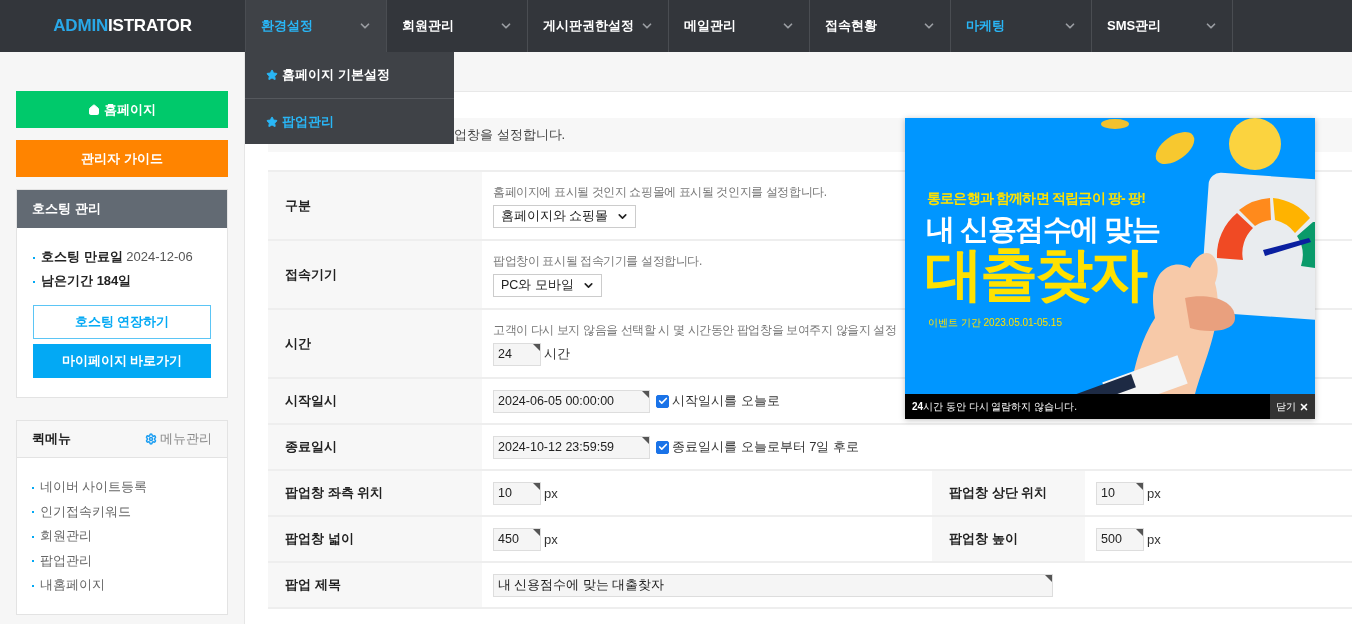 The height and width of the screenshot is (624, 1352). Describe the element at coordinates (151, 439) in the screenshot. I see `settings-icon` at that location.